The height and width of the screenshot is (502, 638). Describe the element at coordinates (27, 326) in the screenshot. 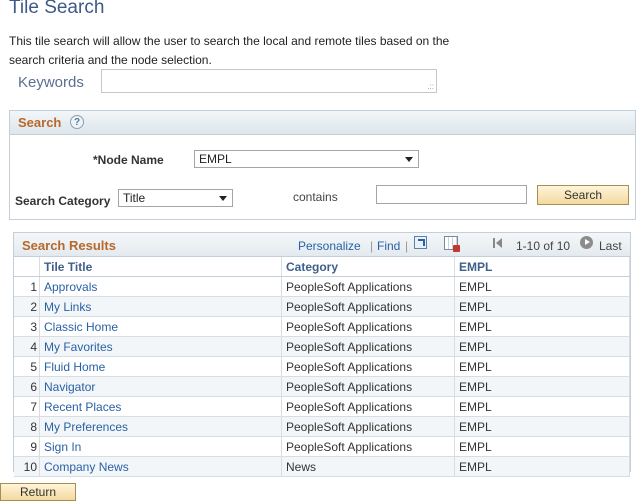

I see `row-number: 3` at that location.